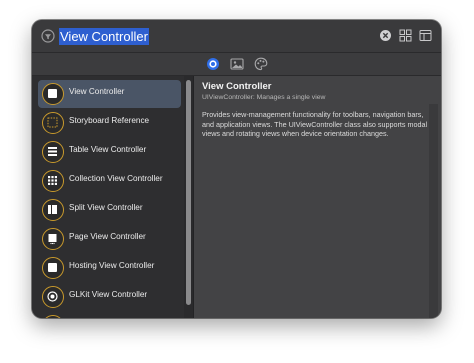 This screenshot has width=474, height=363. Describe the element at coordinates (425, 35) in the screenshot. I see `detail-view-icon` at that location.